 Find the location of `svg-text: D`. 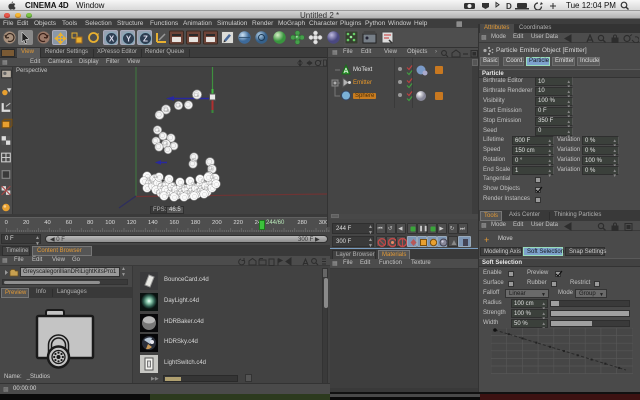

svg-text: D is located at coordinates (509, 6).